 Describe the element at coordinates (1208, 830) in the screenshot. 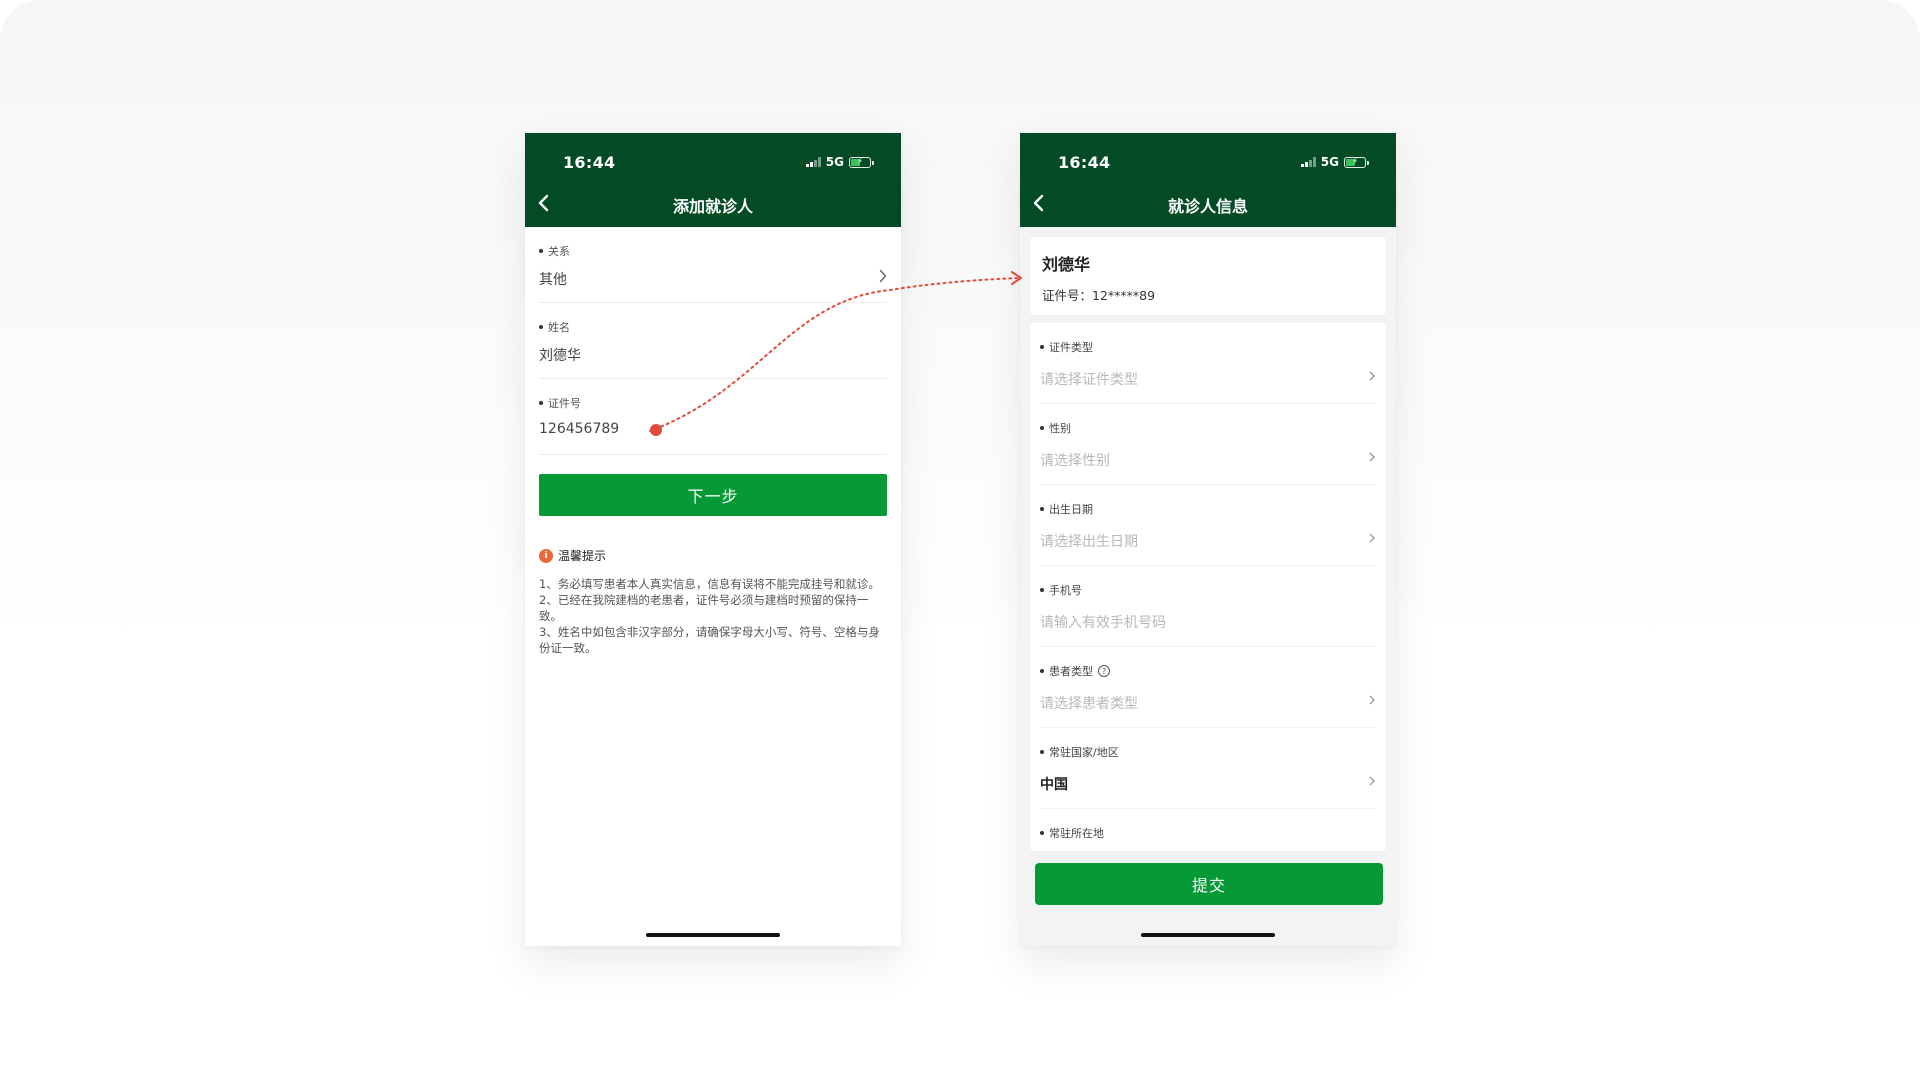

I see `residence-field: 常驻所在地` at that location.